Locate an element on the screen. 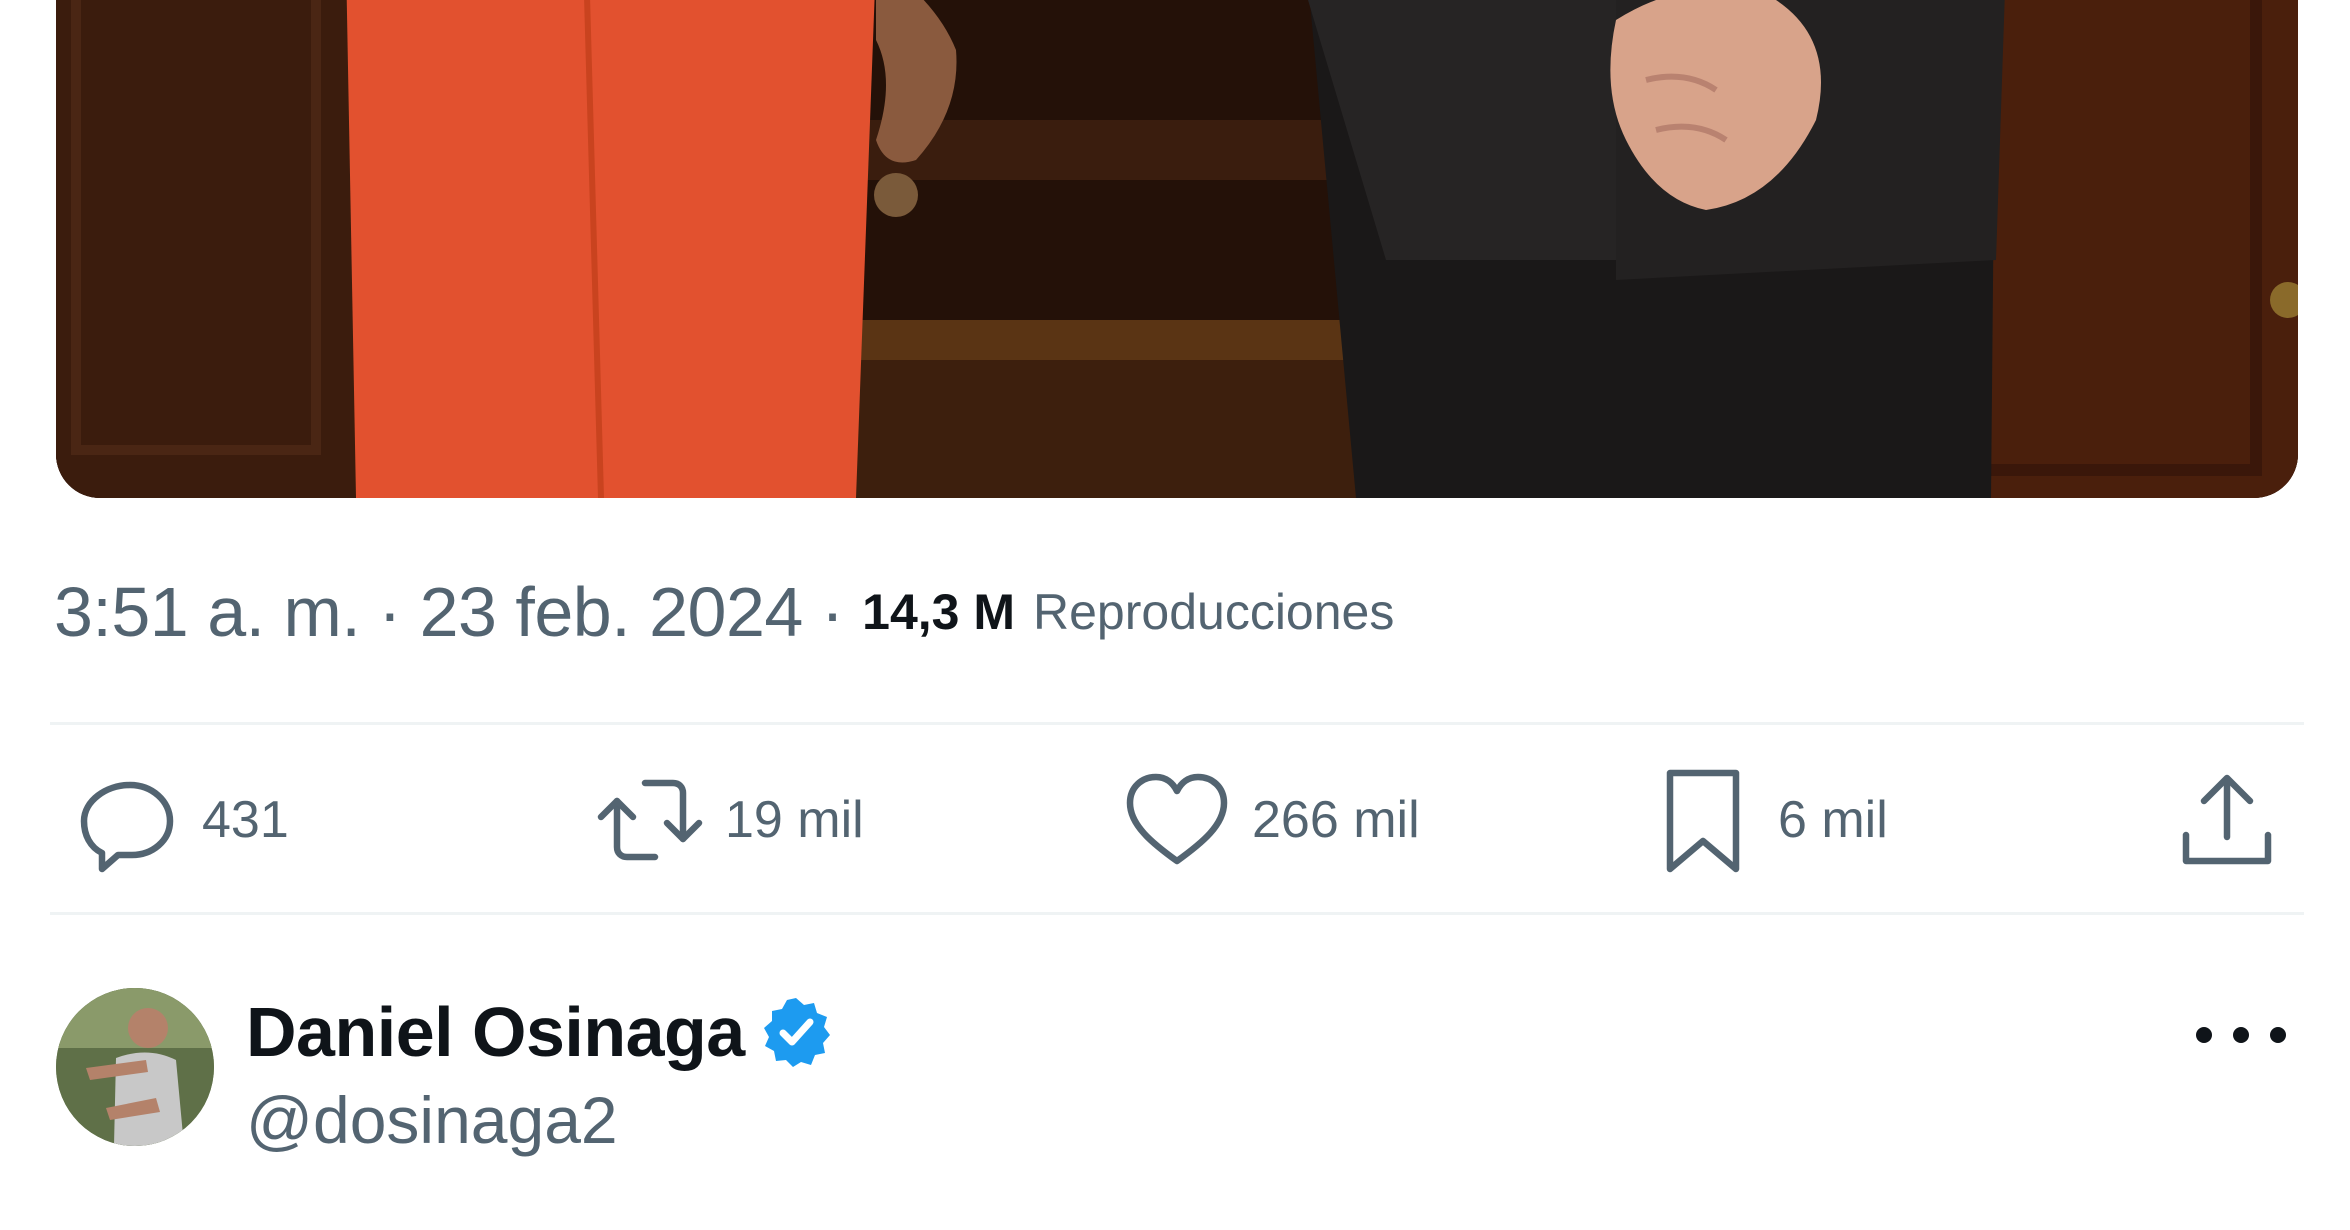 The width and height of the screenshot is (2350, 1230). views-label: Reproducciones is located at coordinates (1214, 612).